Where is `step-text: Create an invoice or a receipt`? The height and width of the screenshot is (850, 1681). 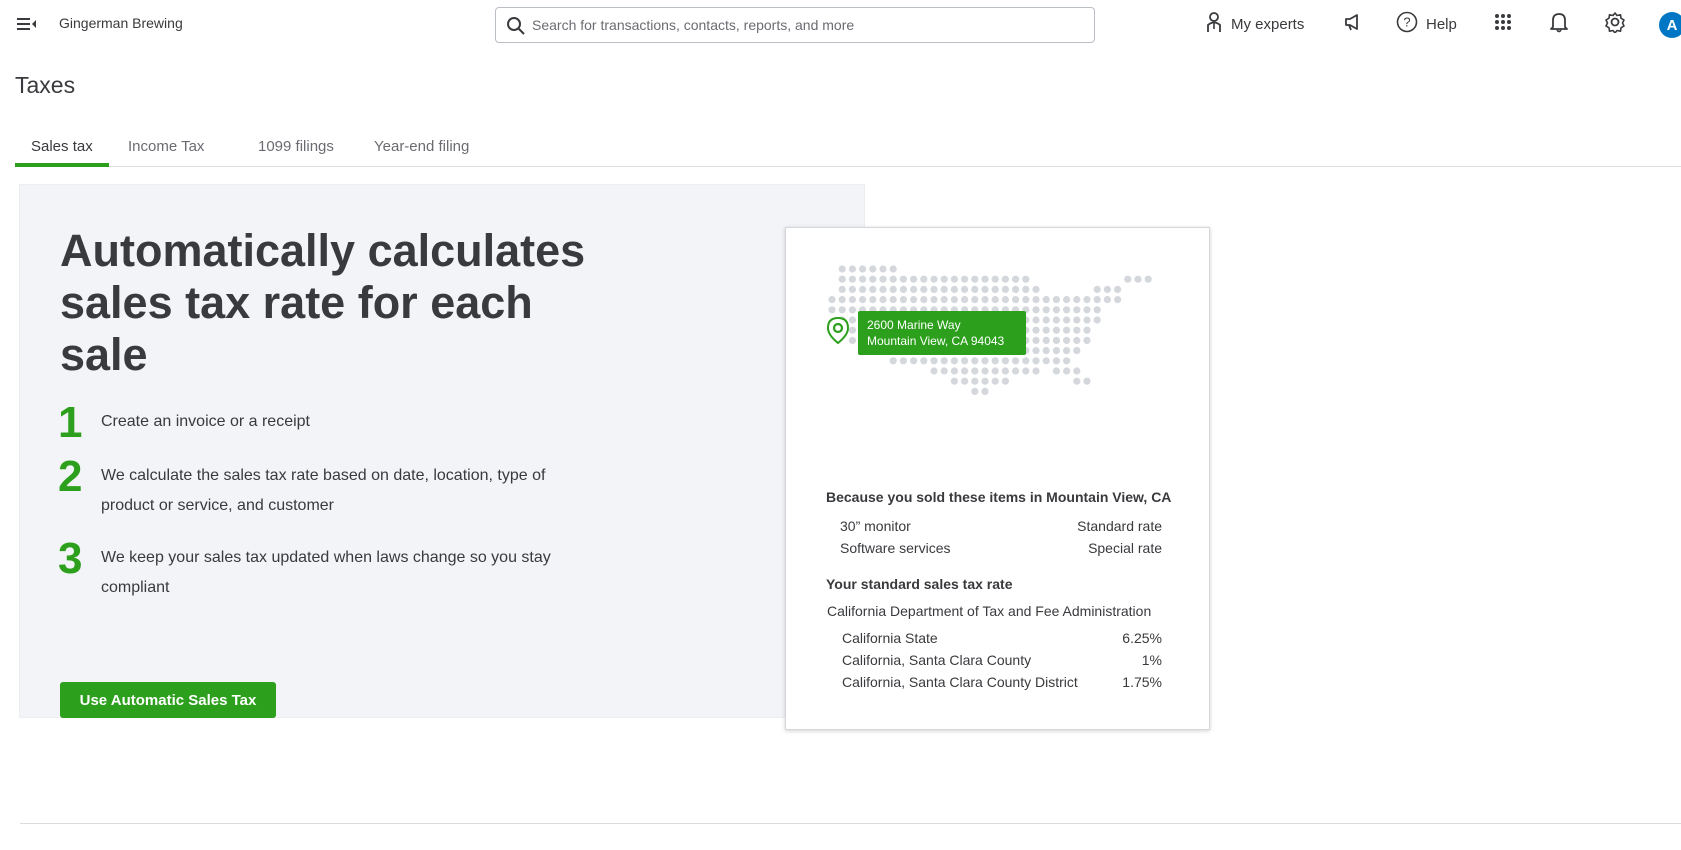 step-text: Create an invoice or a receipt is located at coordinates (205, 421).